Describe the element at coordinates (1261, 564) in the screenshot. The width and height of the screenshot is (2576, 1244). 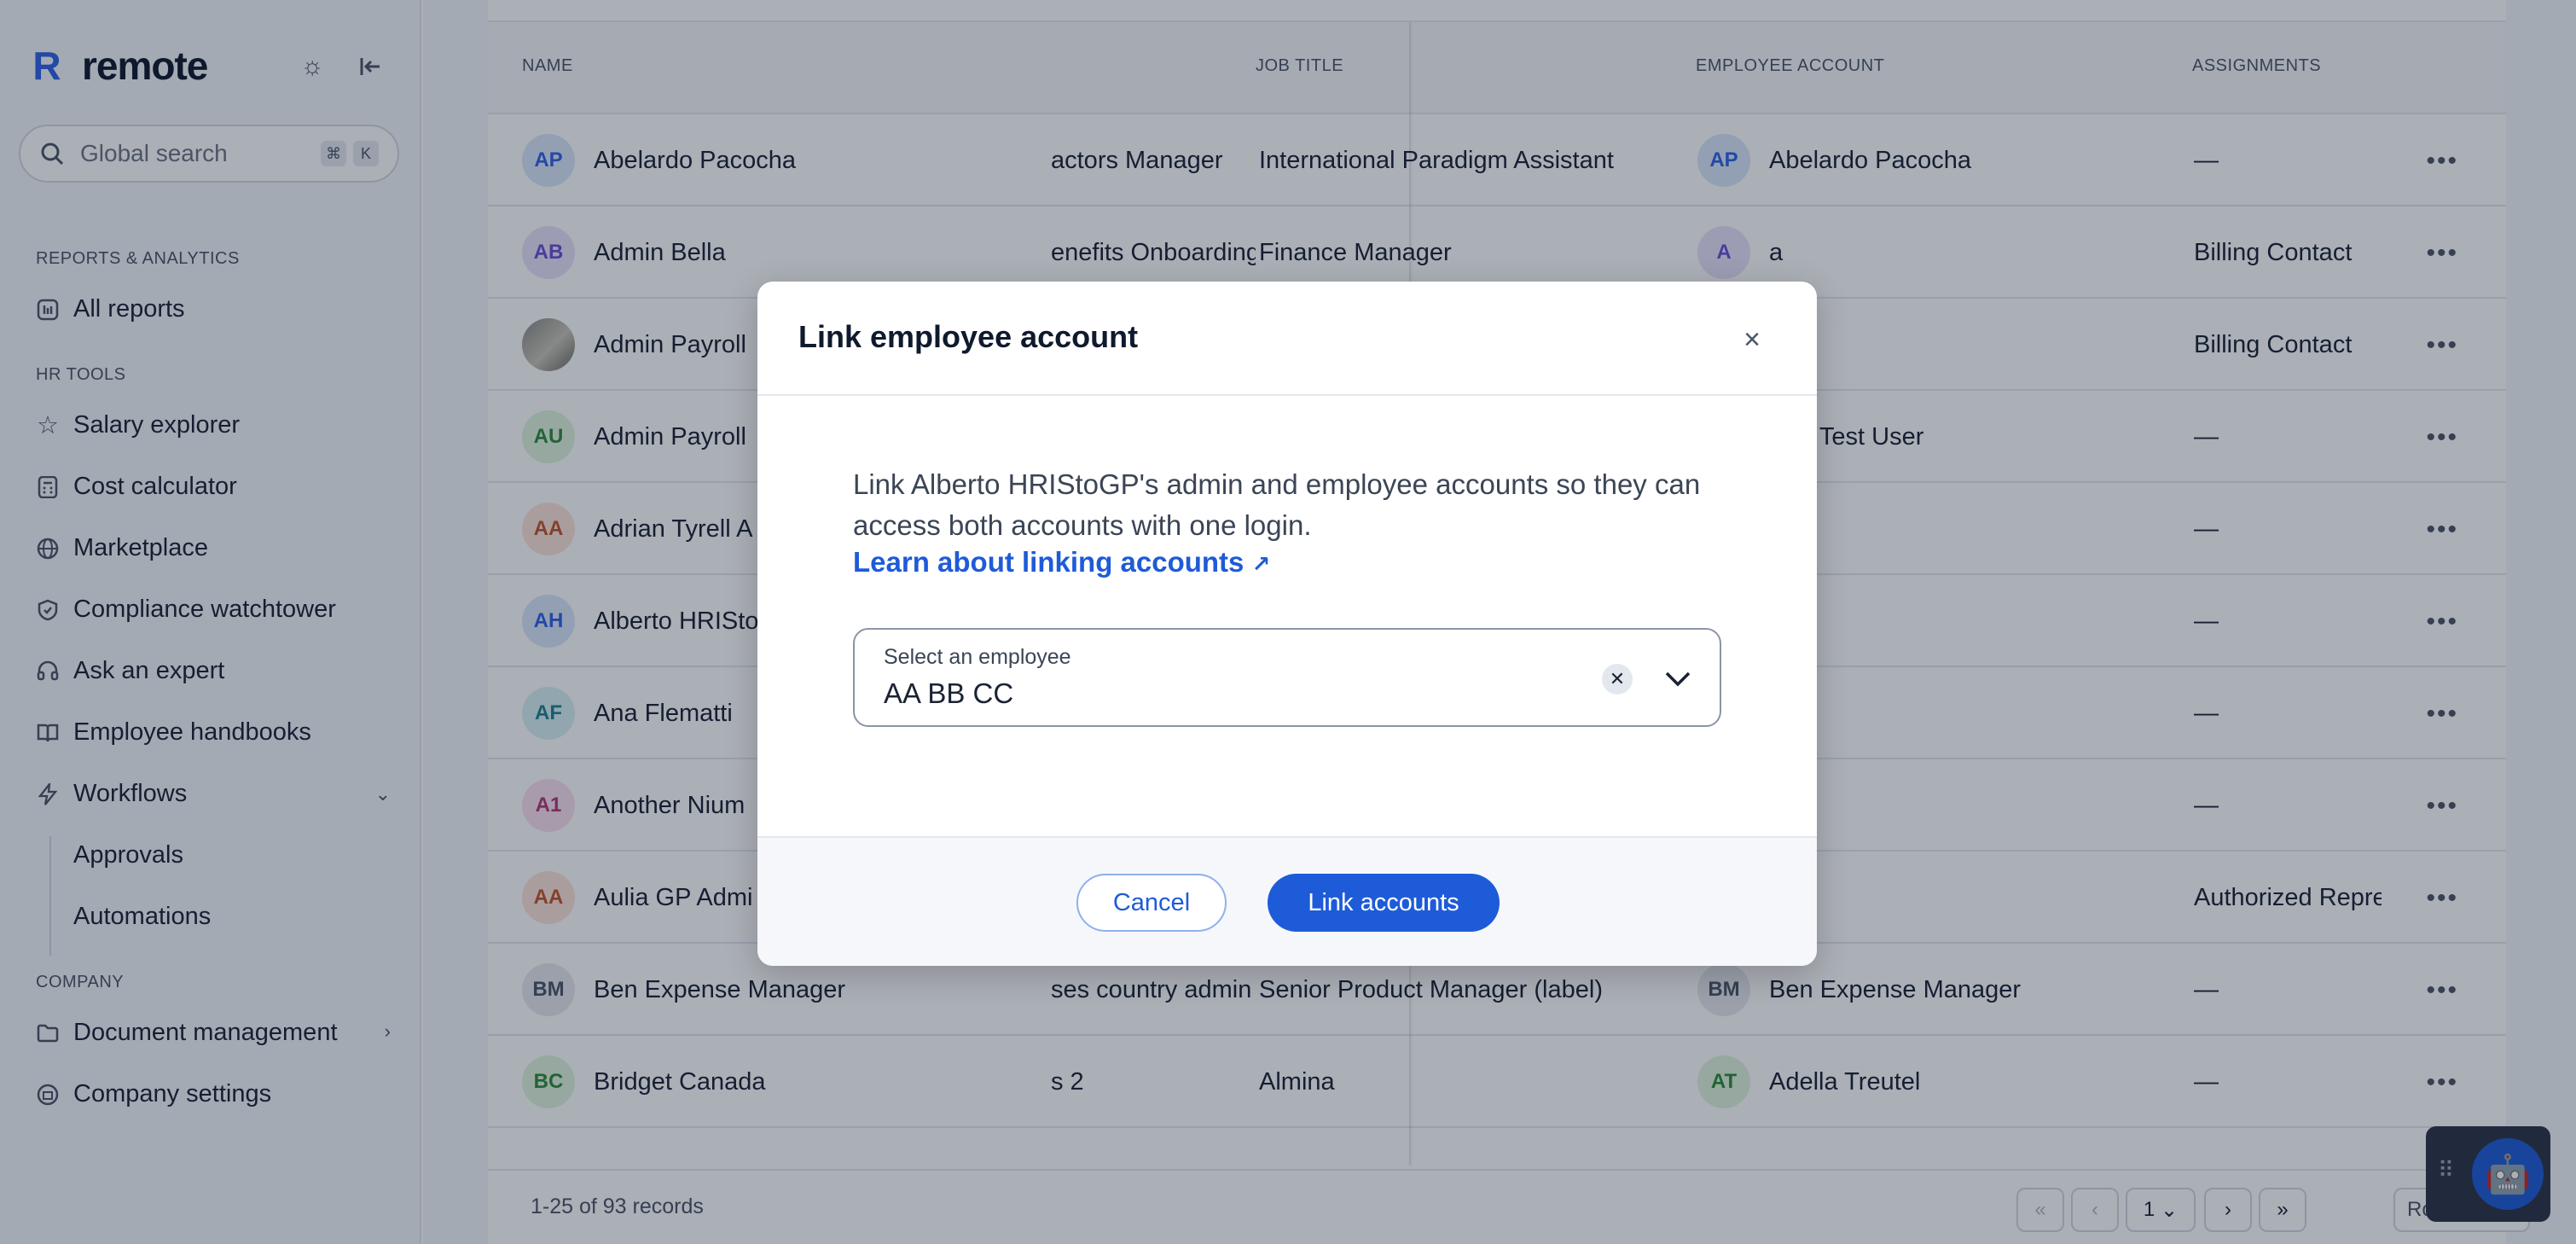
I see `external-link-icon: ↗` at that location.